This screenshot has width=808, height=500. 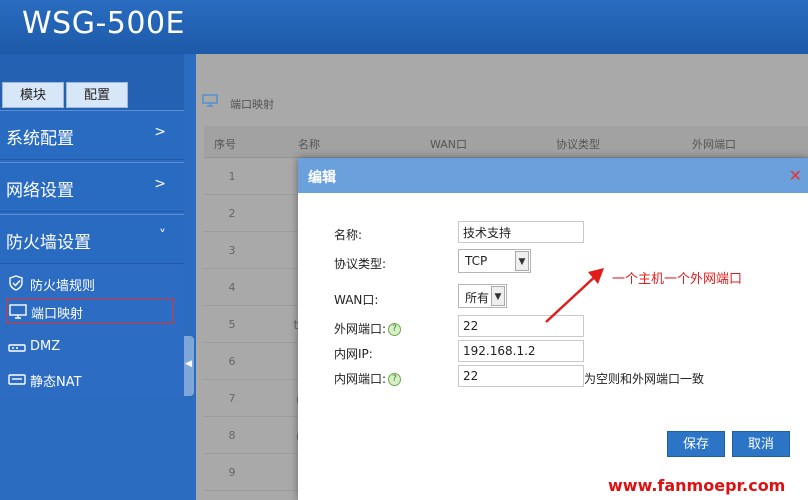 What do you see at coordinates (476, 261) in the screenshot?
I see `protocol-value: TCP` at bounding box center [476, 261].